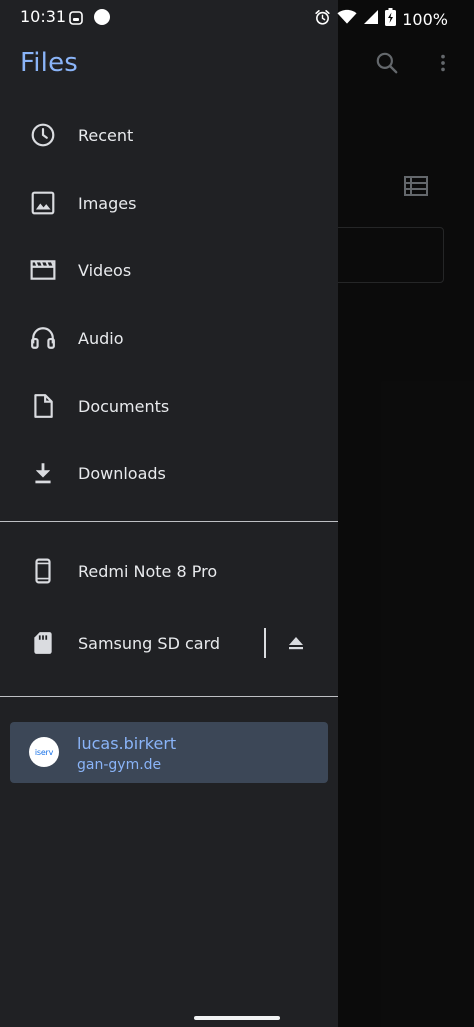 This screenshot has width=474, height=1027. What do you see at coordinates (169, 270) in the screenshot?
I see `nav-item-videos: Videos` at bounding box center [169, 270].